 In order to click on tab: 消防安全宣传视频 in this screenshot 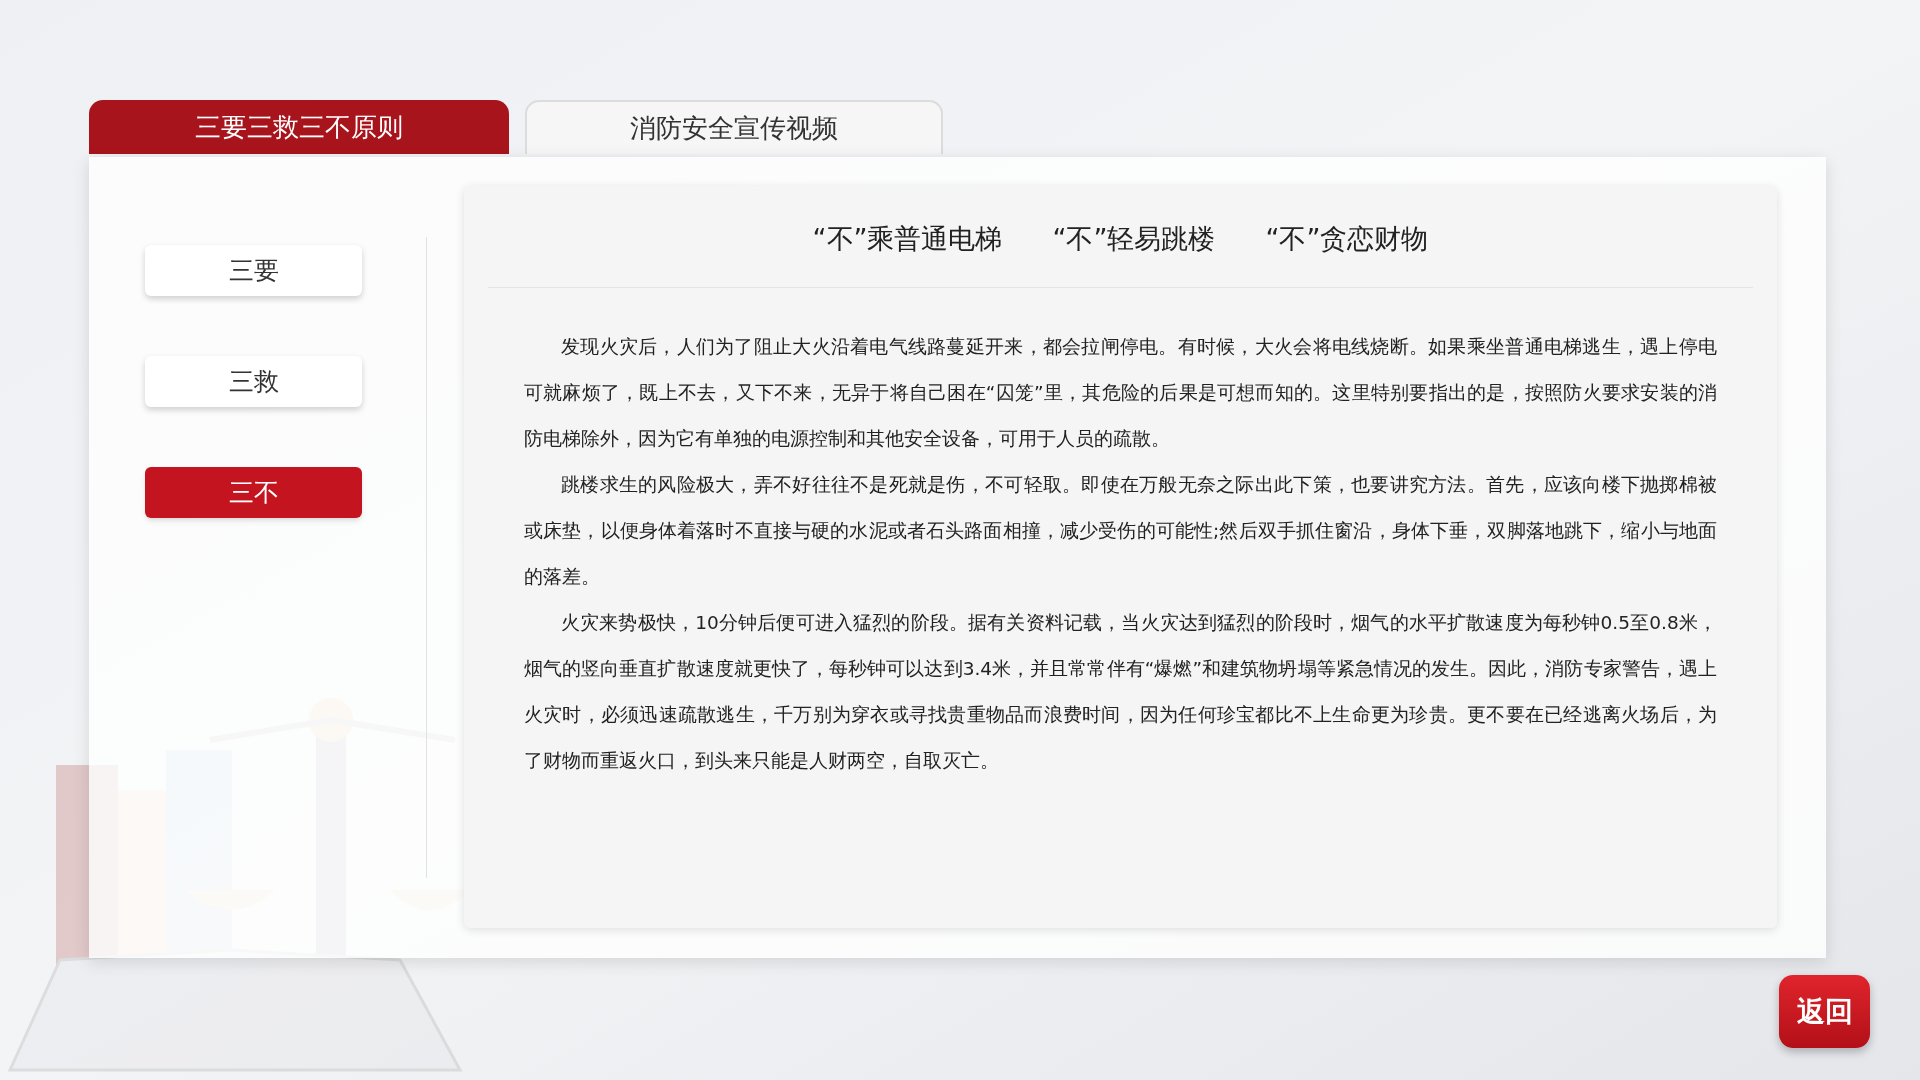, I will do `click(734, 127)`.